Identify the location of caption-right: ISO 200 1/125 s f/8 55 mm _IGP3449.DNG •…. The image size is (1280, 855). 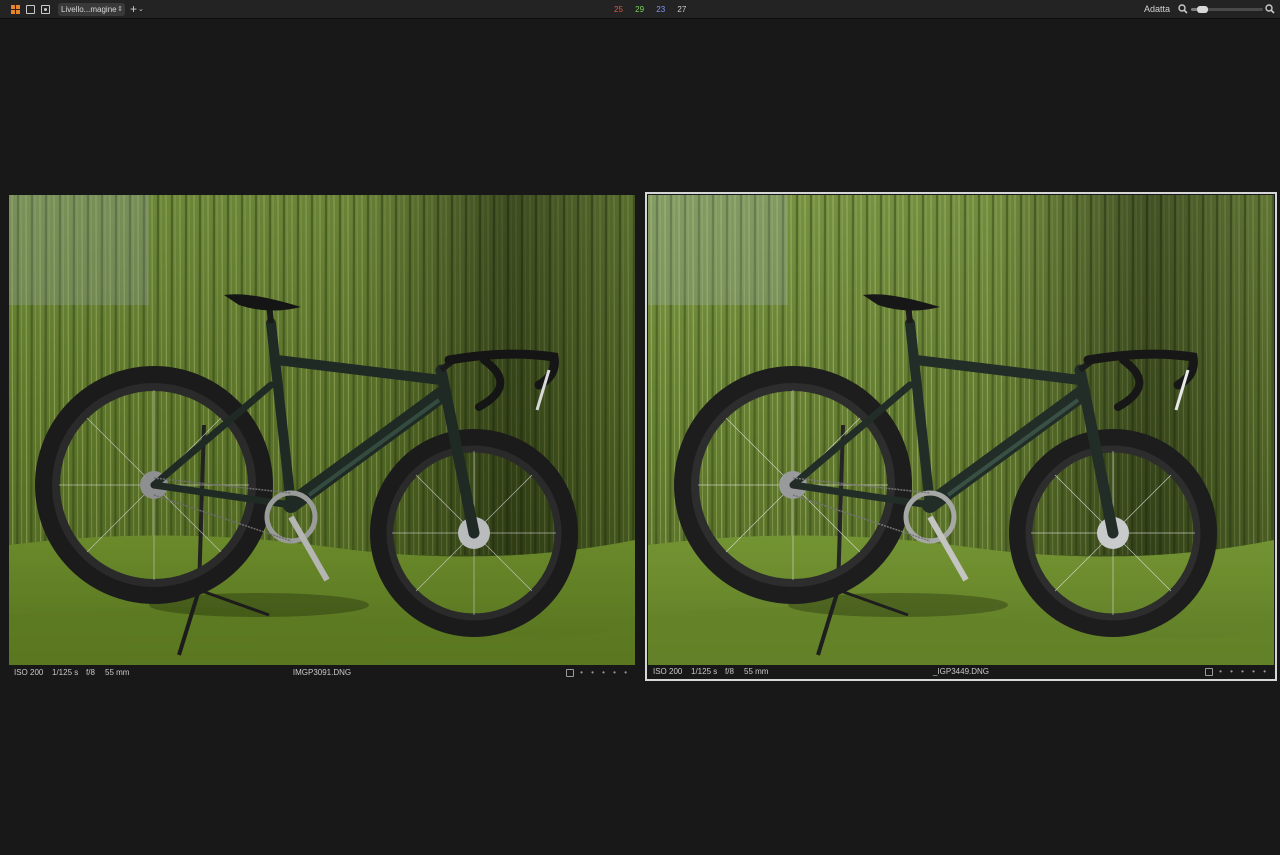
(961, 672).